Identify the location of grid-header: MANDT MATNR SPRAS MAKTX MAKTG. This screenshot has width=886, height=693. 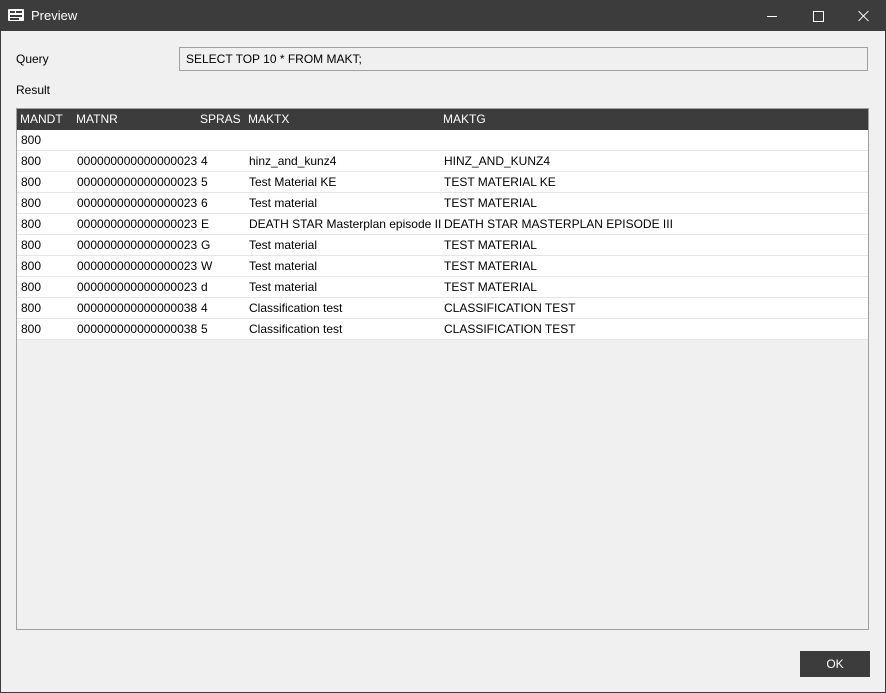
(442, 119).